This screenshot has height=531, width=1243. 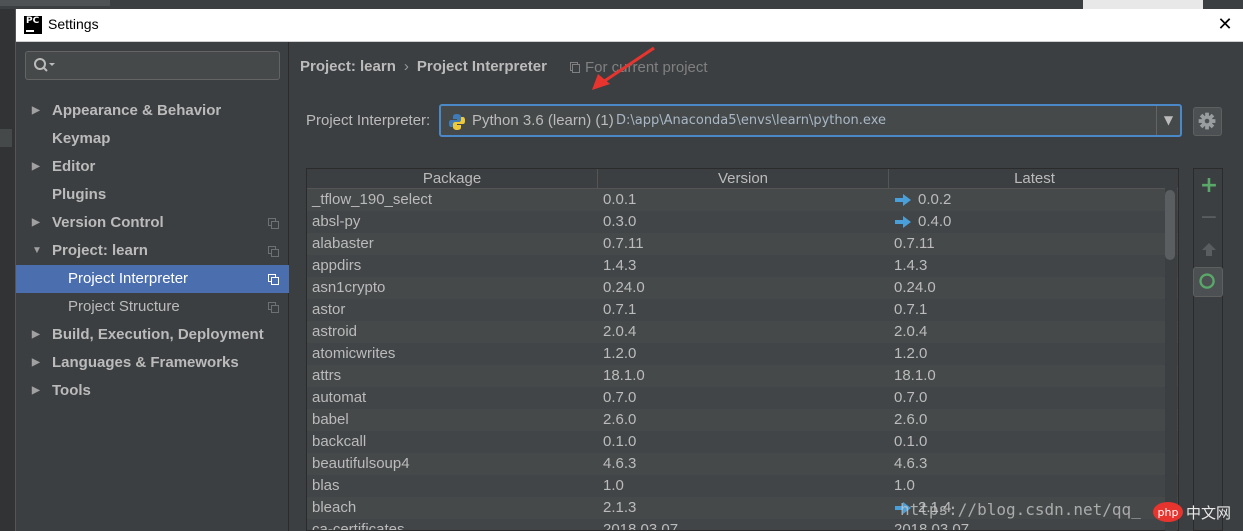 I want to click on background-editor-strip, so click(x=621, y=4).